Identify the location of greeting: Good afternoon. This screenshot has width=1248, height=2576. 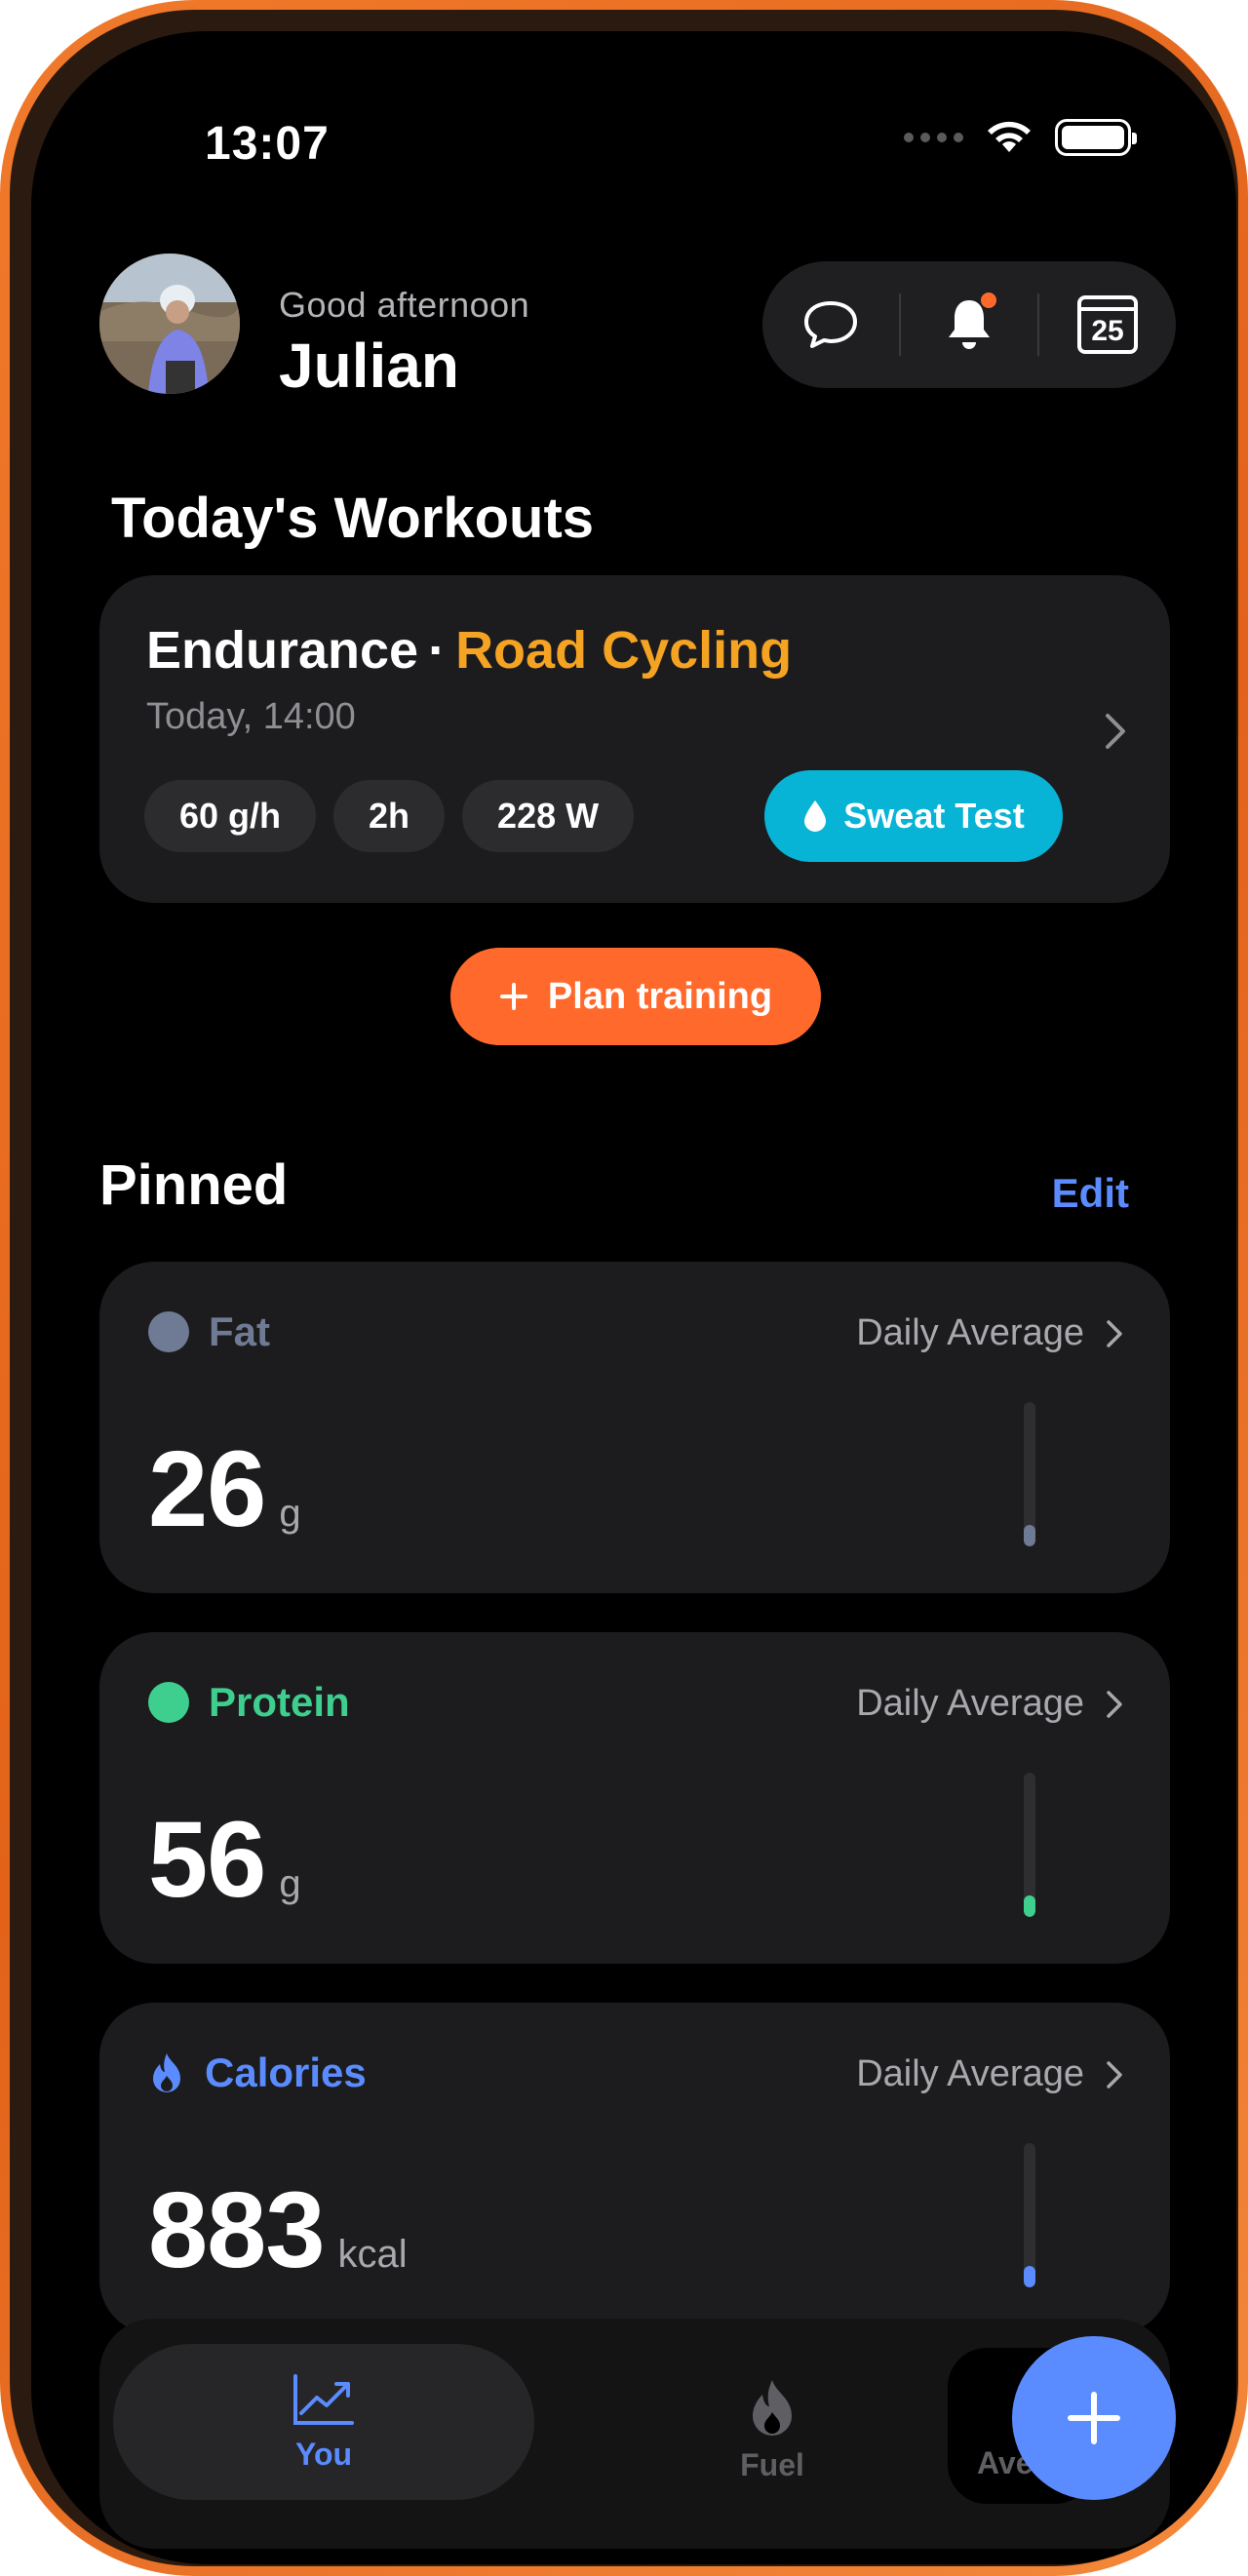
(404, 305).